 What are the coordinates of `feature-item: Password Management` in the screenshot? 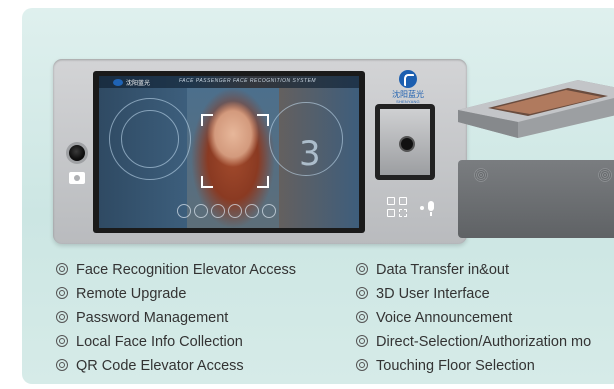 It's located at (176, 318).